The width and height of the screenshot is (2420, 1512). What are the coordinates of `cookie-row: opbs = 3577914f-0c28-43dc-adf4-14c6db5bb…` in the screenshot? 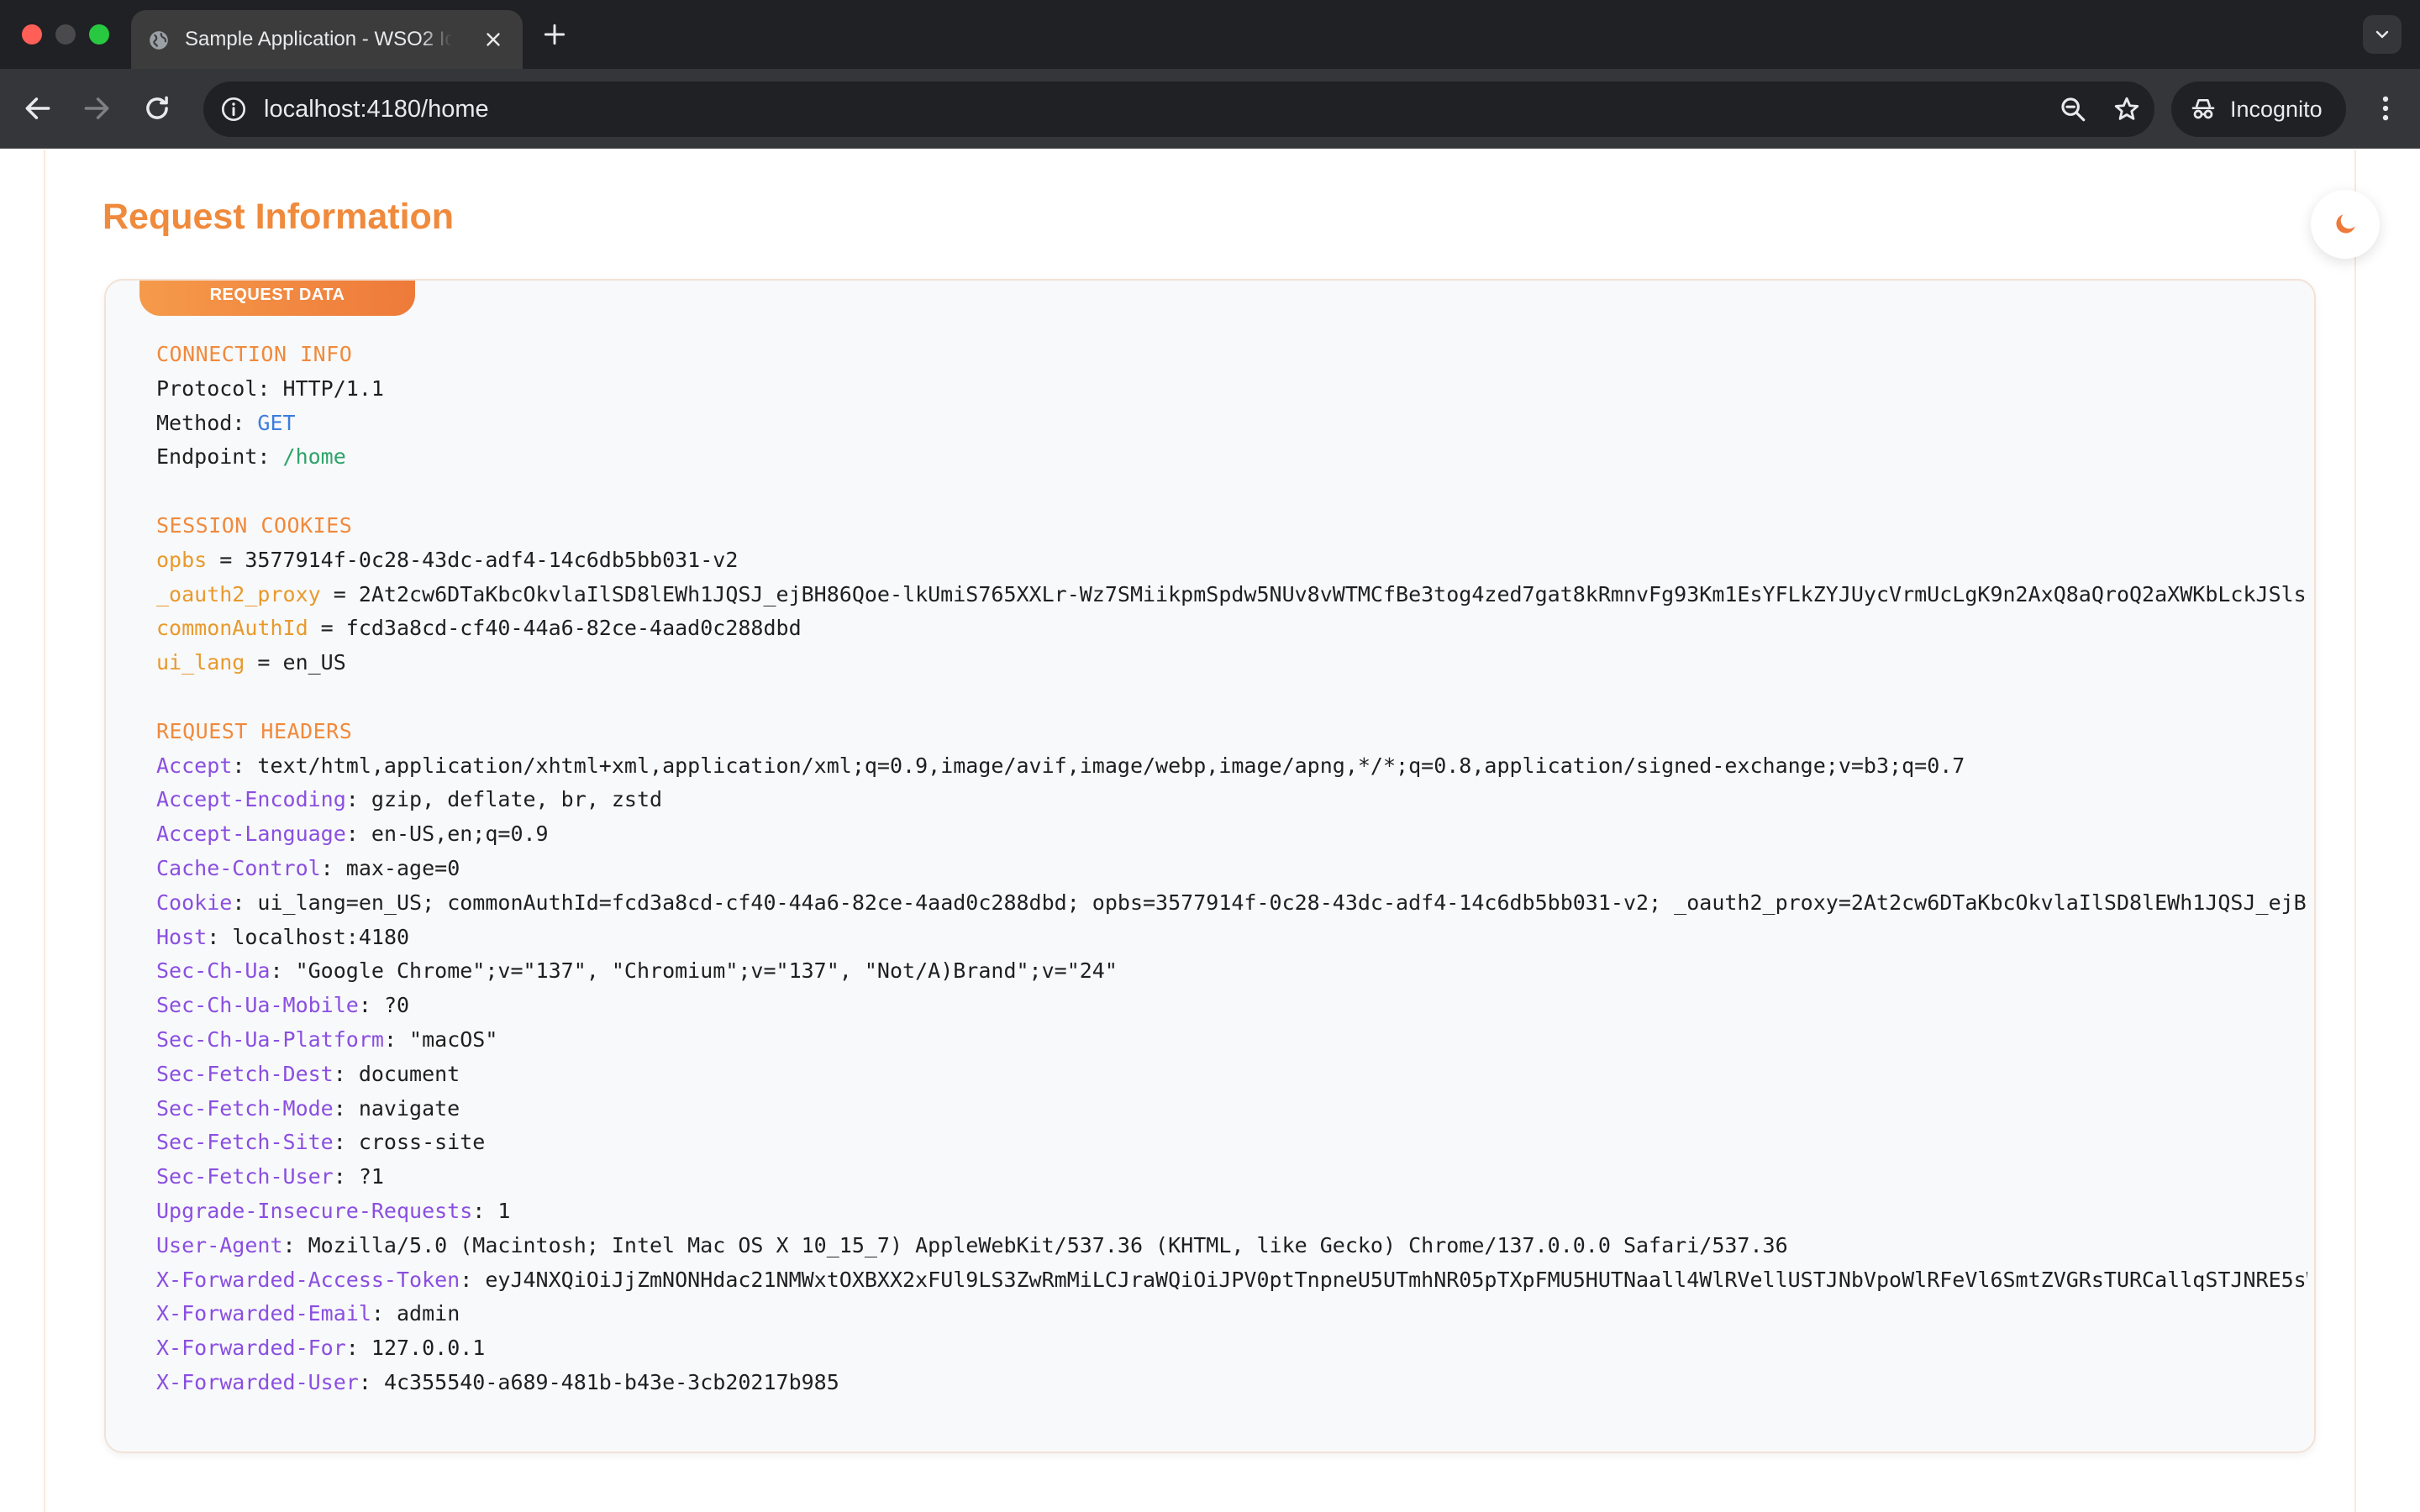 It's located at (448, 559).